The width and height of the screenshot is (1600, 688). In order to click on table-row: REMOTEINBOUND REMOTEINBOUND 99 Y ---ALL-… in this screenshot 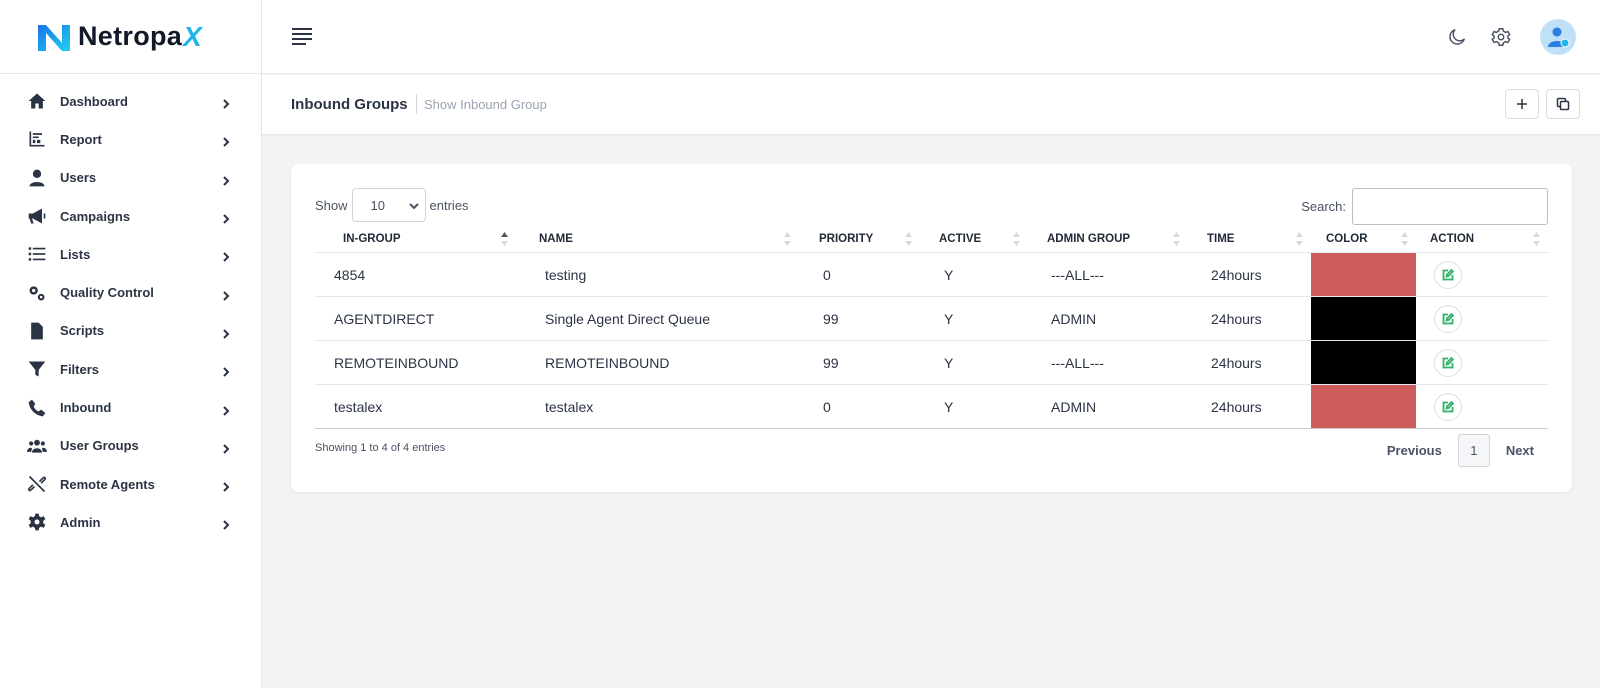, I will do `click(931, 362)`.